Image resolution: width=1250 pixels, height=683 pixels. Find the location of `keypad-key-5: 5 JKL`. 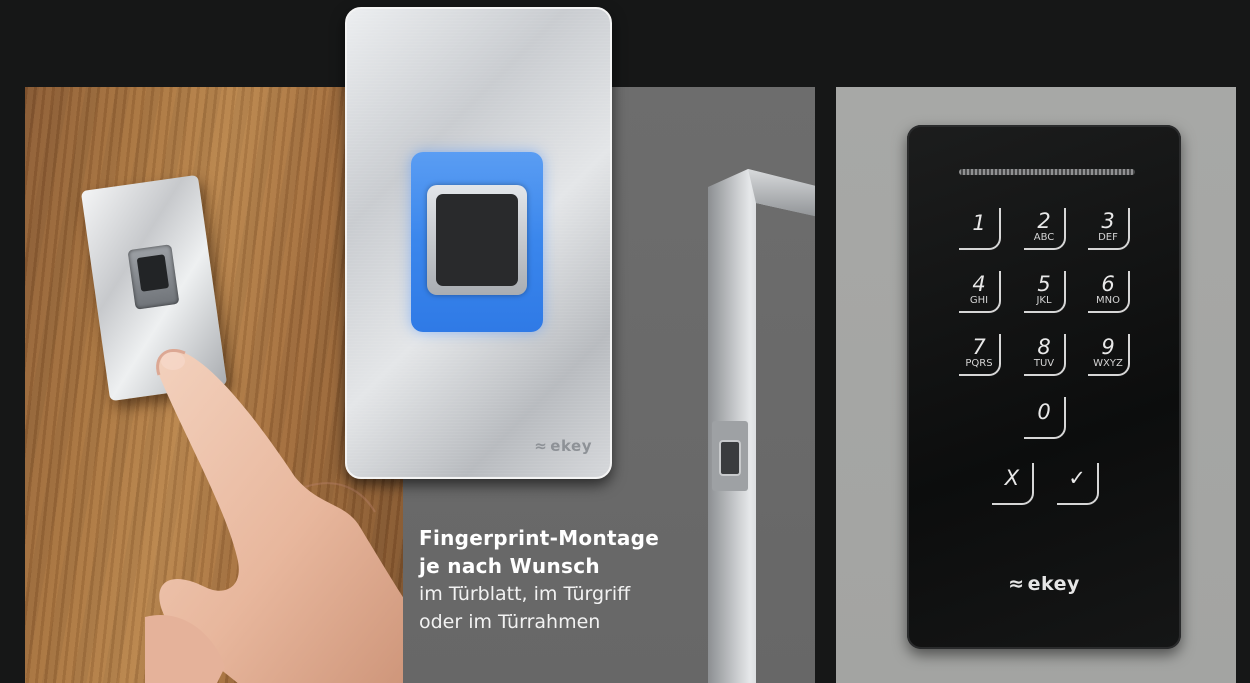

keypad-key-5: 5 JKL is located at coordinates (1045, 292).